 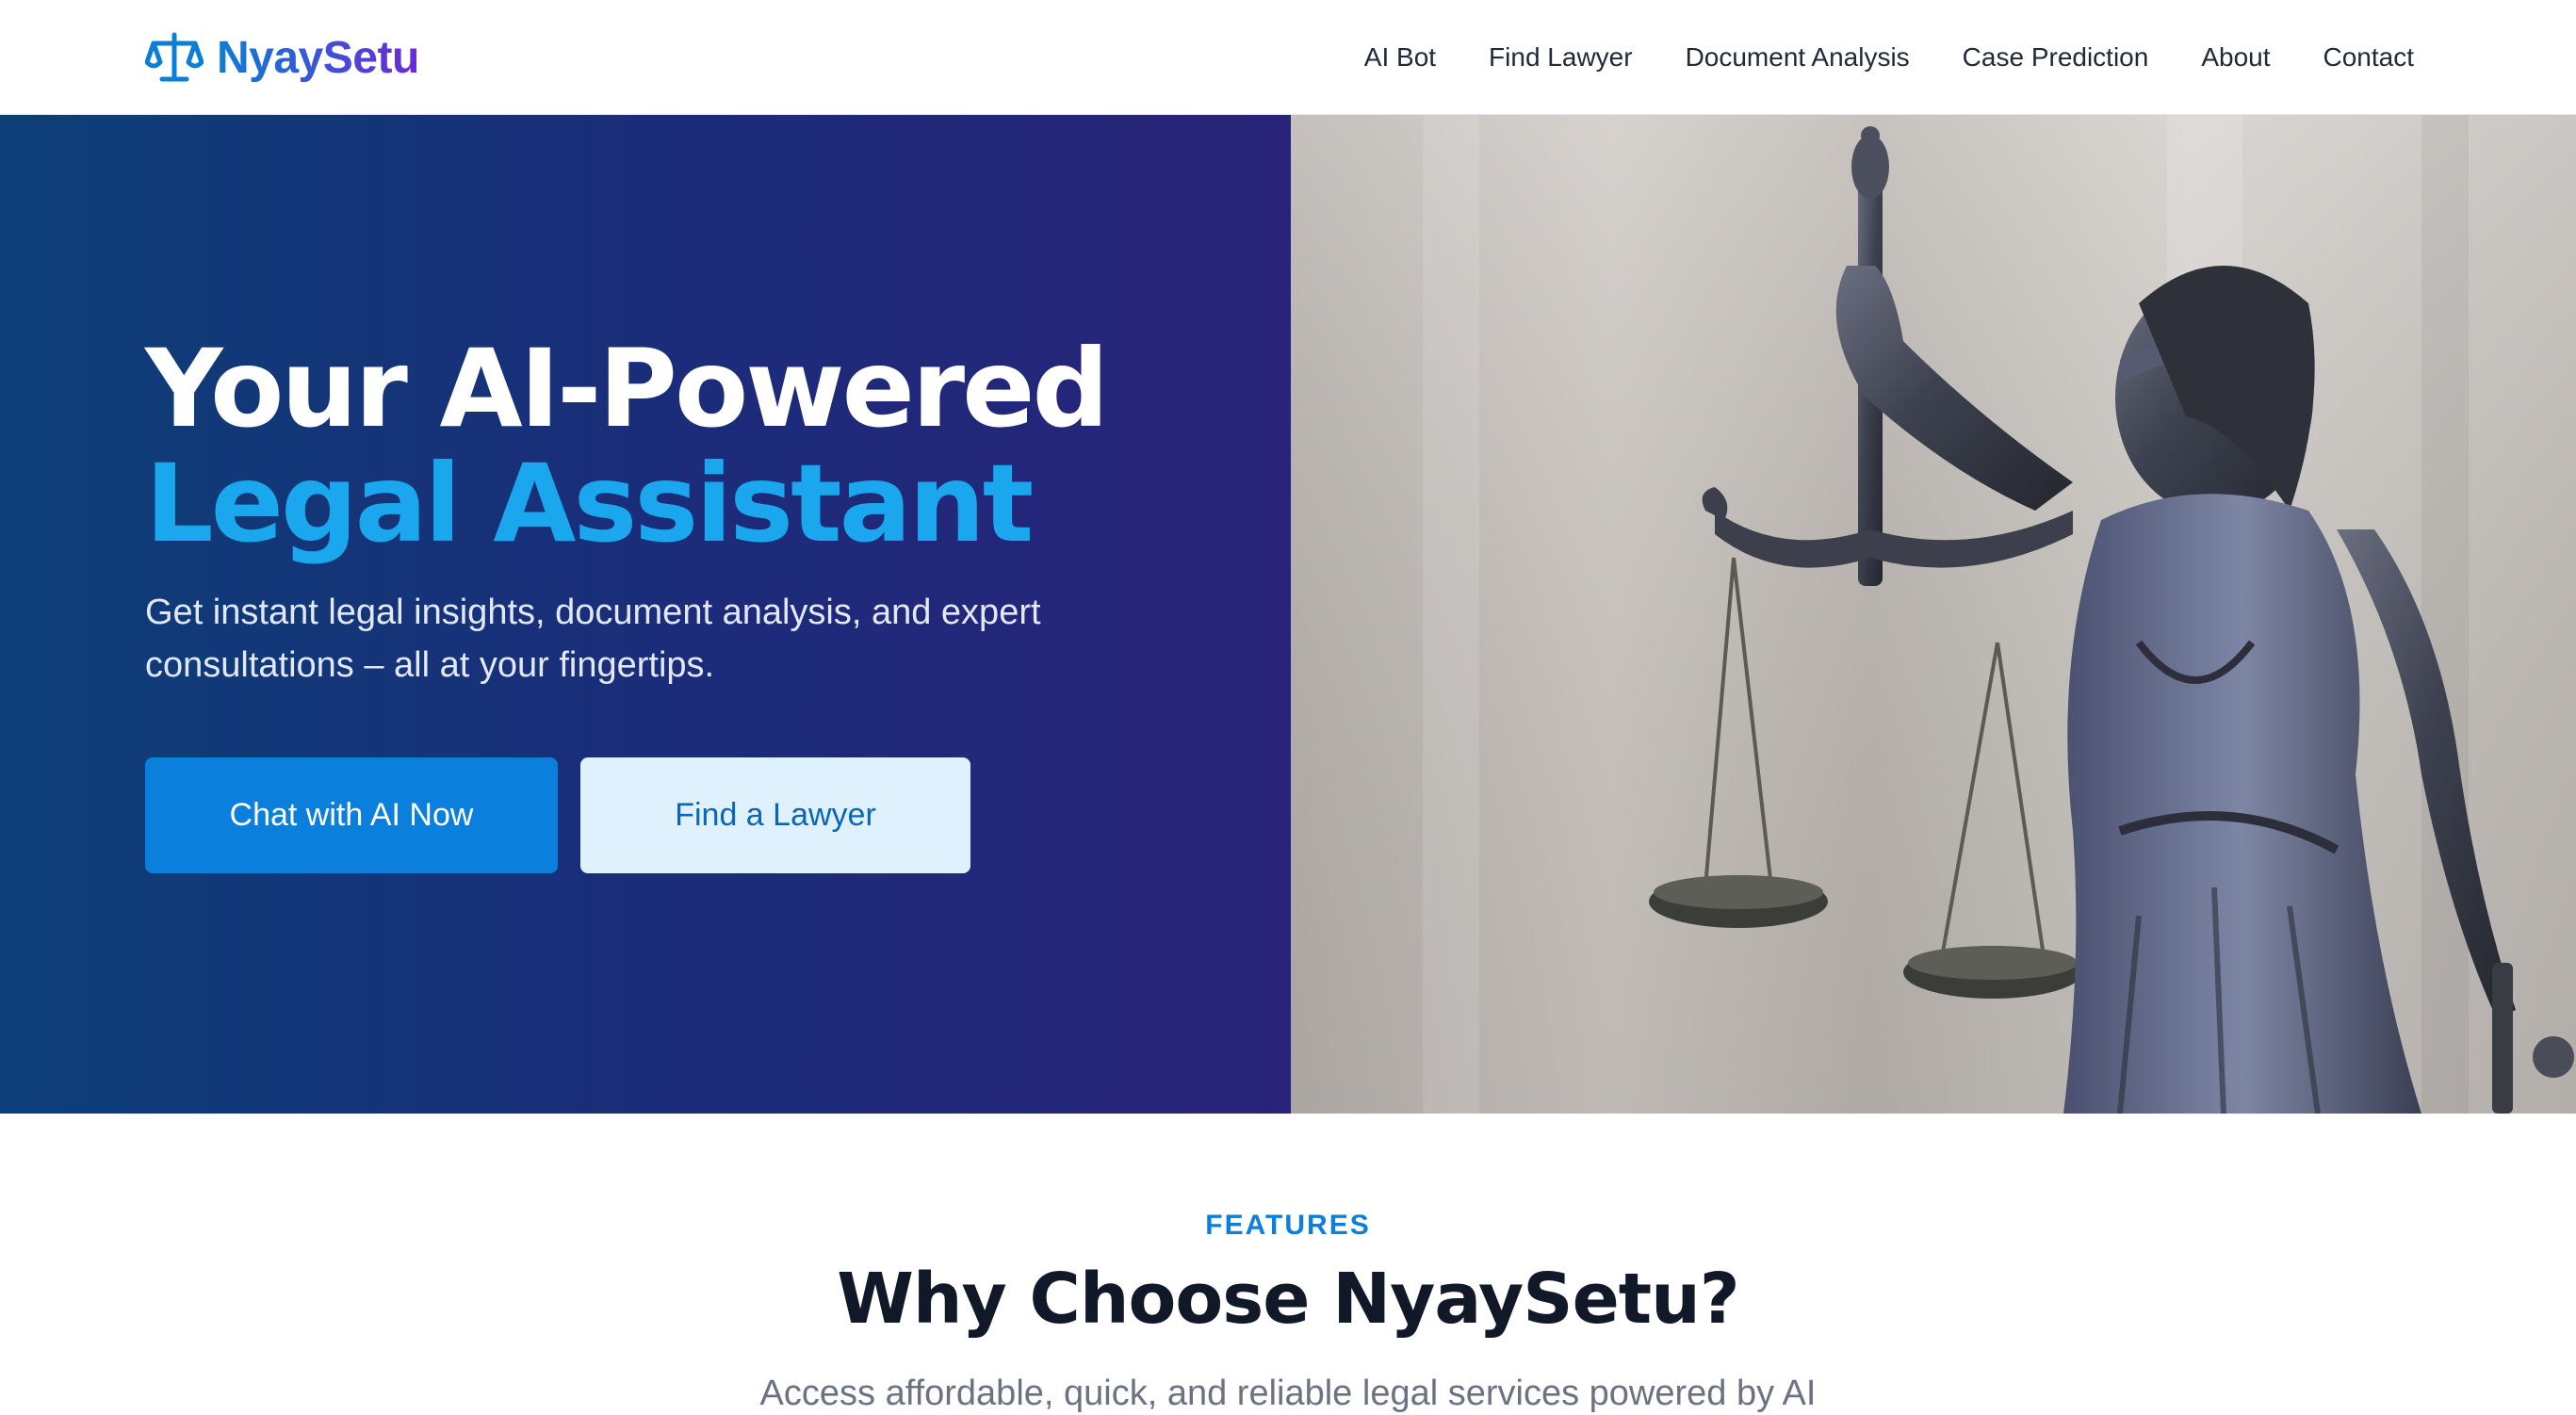 What do you see at coordinates (2369, 57) in the screenshot?
I see `nav-contact: Contact` at bounding box center [2369, 57].